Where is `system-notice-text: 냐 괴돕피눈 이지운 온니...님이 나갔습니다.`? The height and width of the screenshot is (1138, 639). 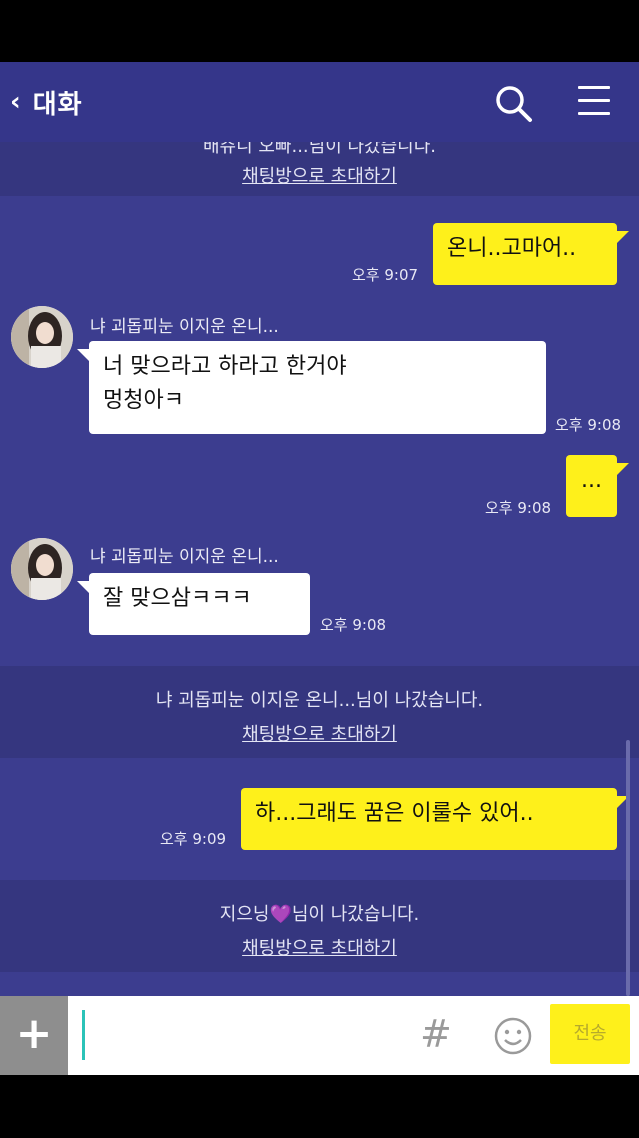 system-notice-text: 냐 괴돕피눈 이지운 온니...님이 나갔습니다. is located at coordinates (319, 700).